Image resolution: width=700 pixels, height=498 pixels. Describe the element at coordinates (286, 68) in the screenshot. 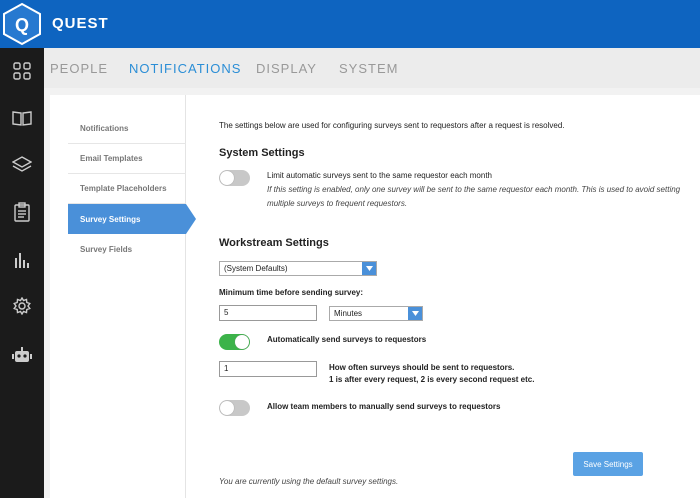

I see `tab-display: DISPLAY` at that location.